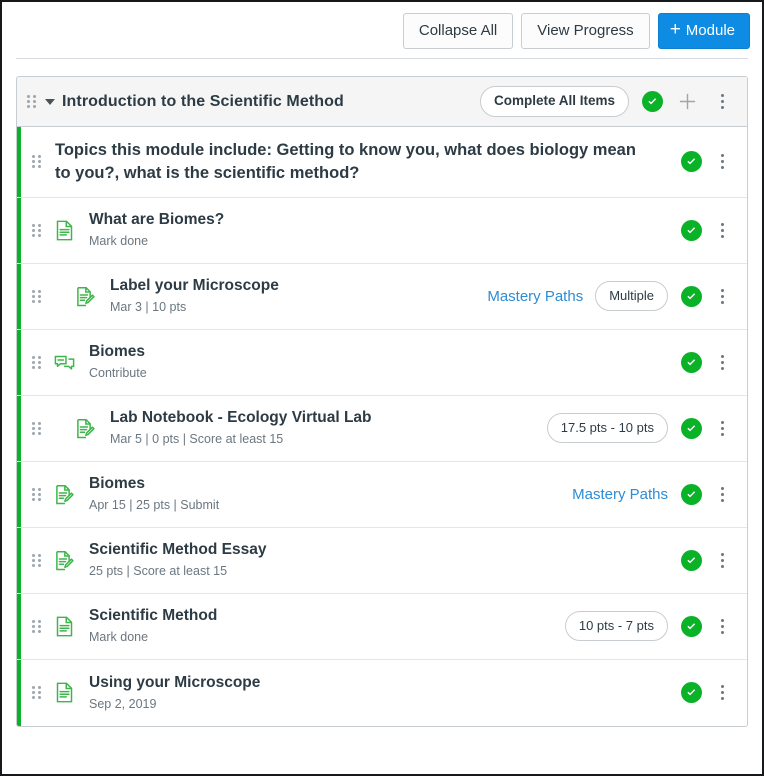 Image resolution: width=764 pixels, height=776 pixels. I want to click on view-progress-button: View Progress, so click(585, 30).